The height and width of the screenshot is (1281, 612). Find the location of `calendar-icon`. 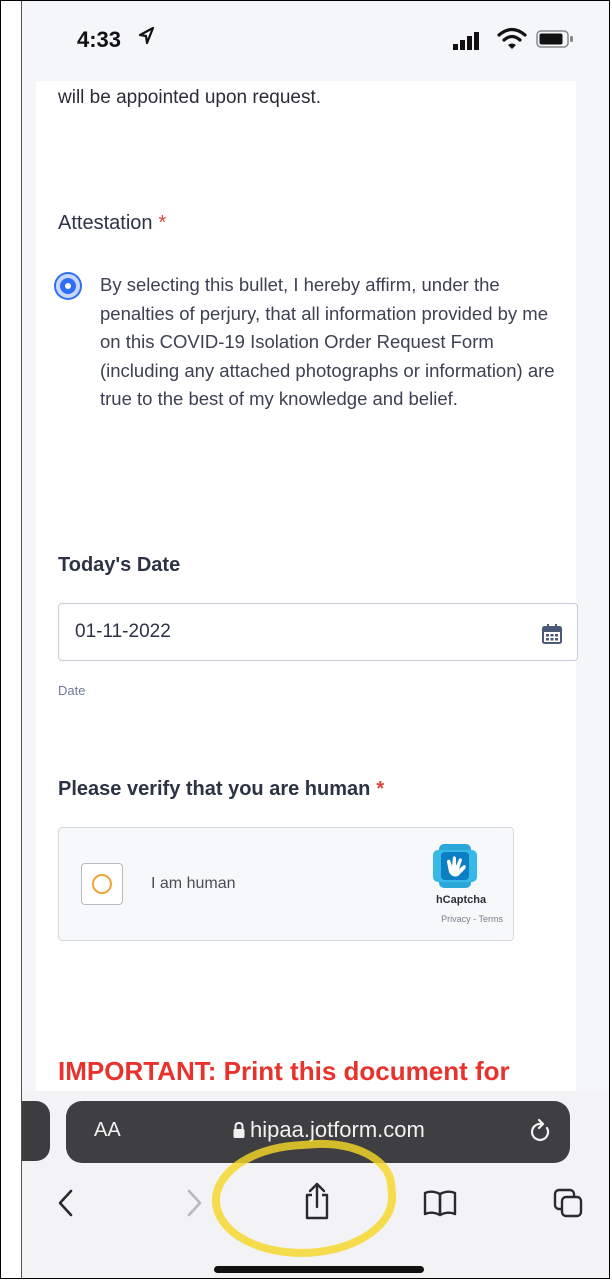

calendar-icon is located at coordinates (552, 634).